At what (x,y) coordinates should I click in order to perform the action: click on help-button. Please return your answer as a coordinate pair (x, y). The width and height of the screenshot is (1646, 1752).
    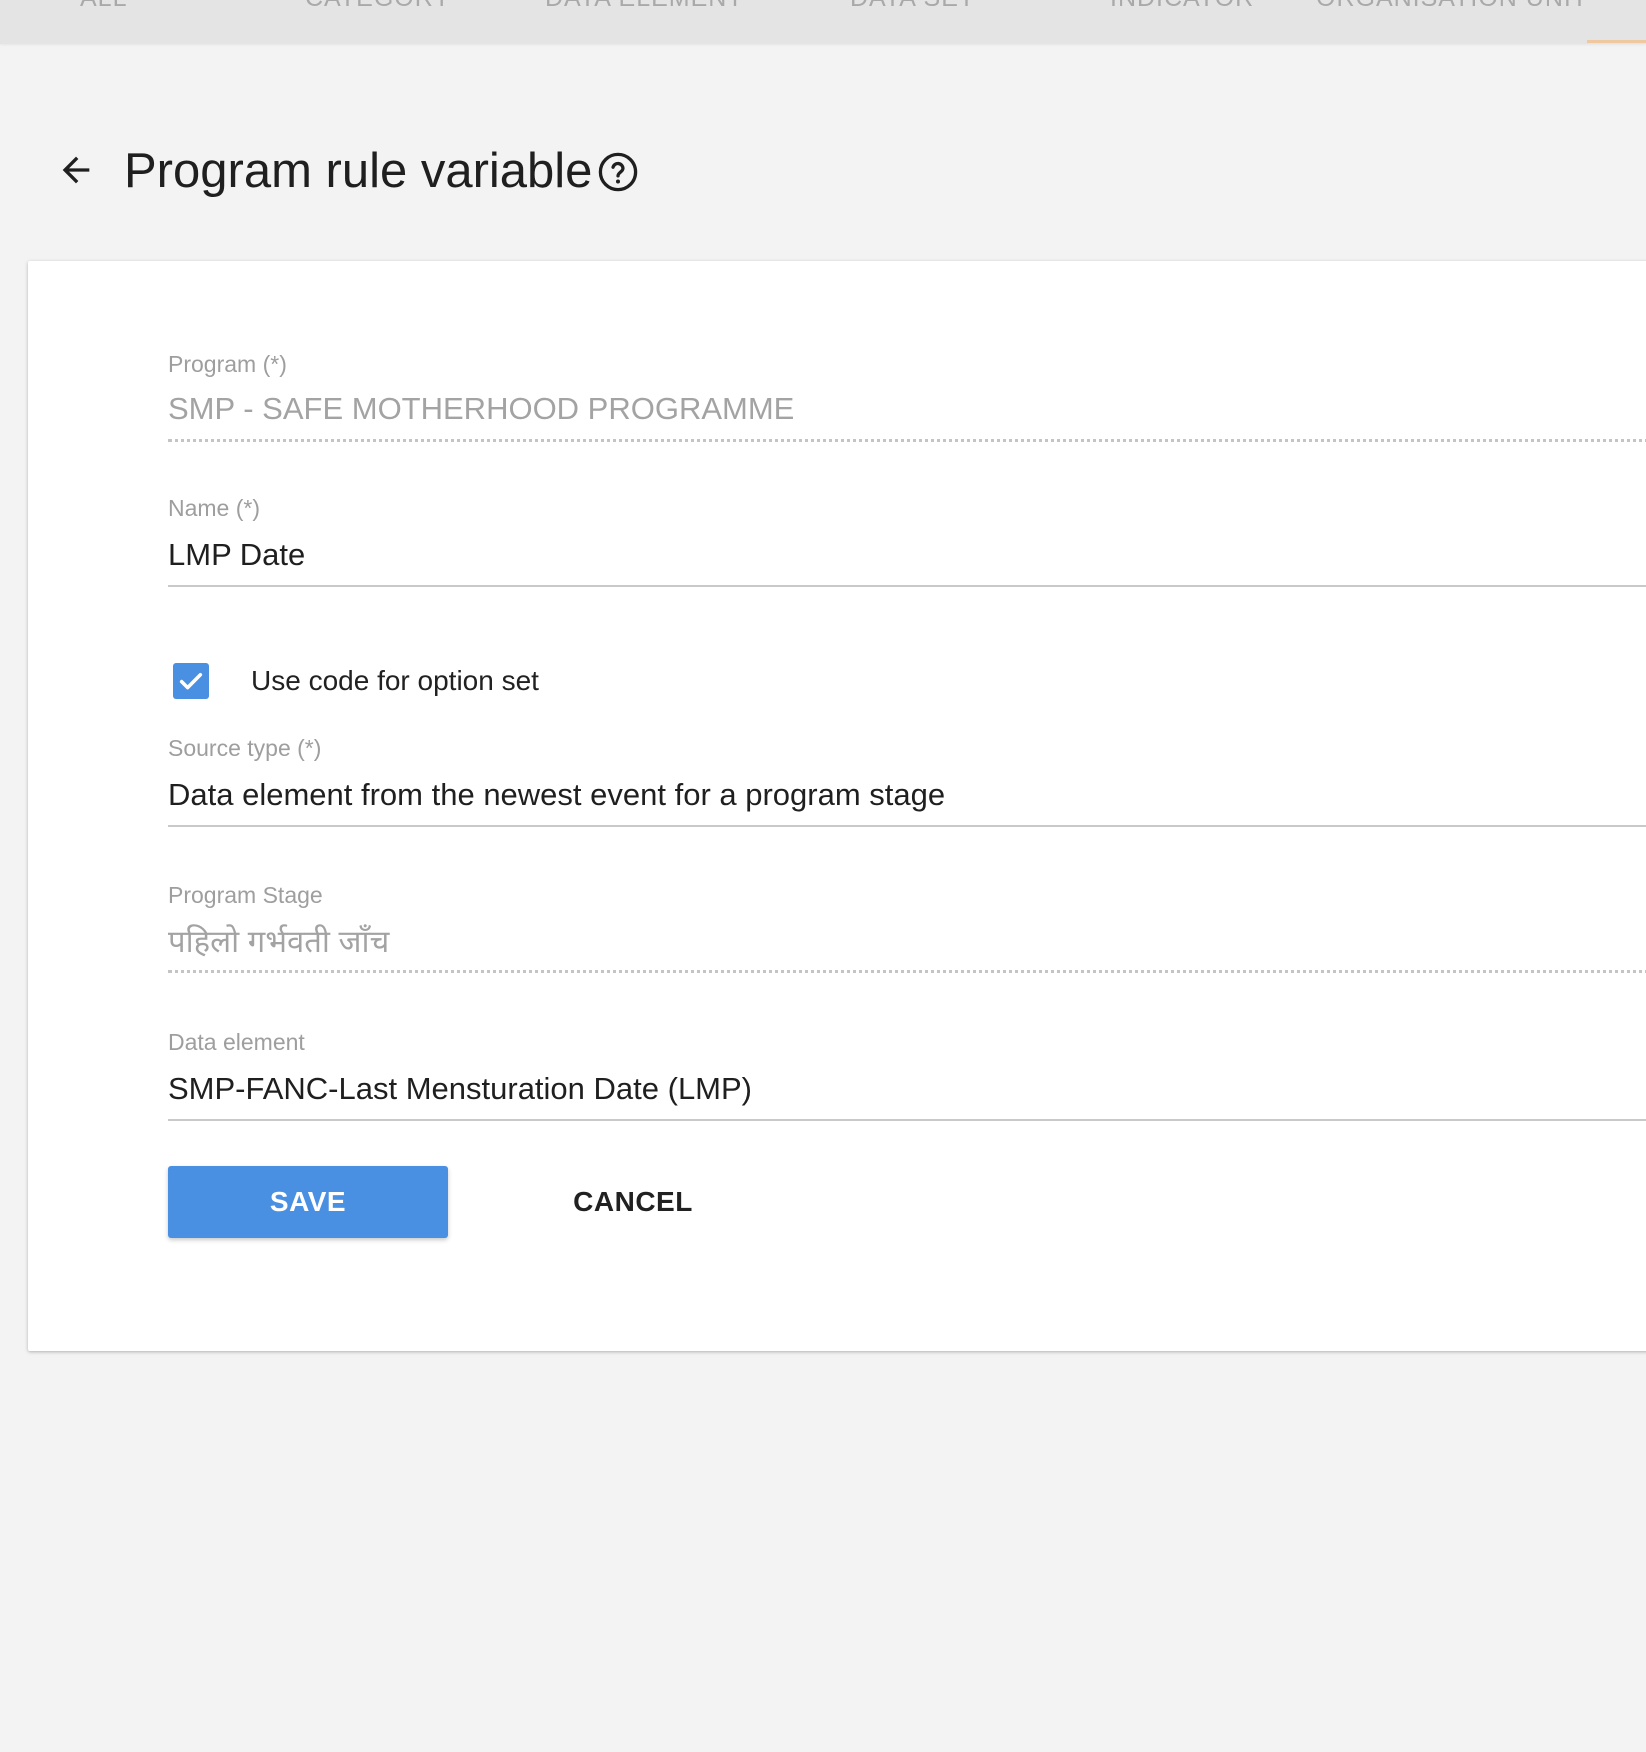
    Looking at the image, I should click on (618, 172).